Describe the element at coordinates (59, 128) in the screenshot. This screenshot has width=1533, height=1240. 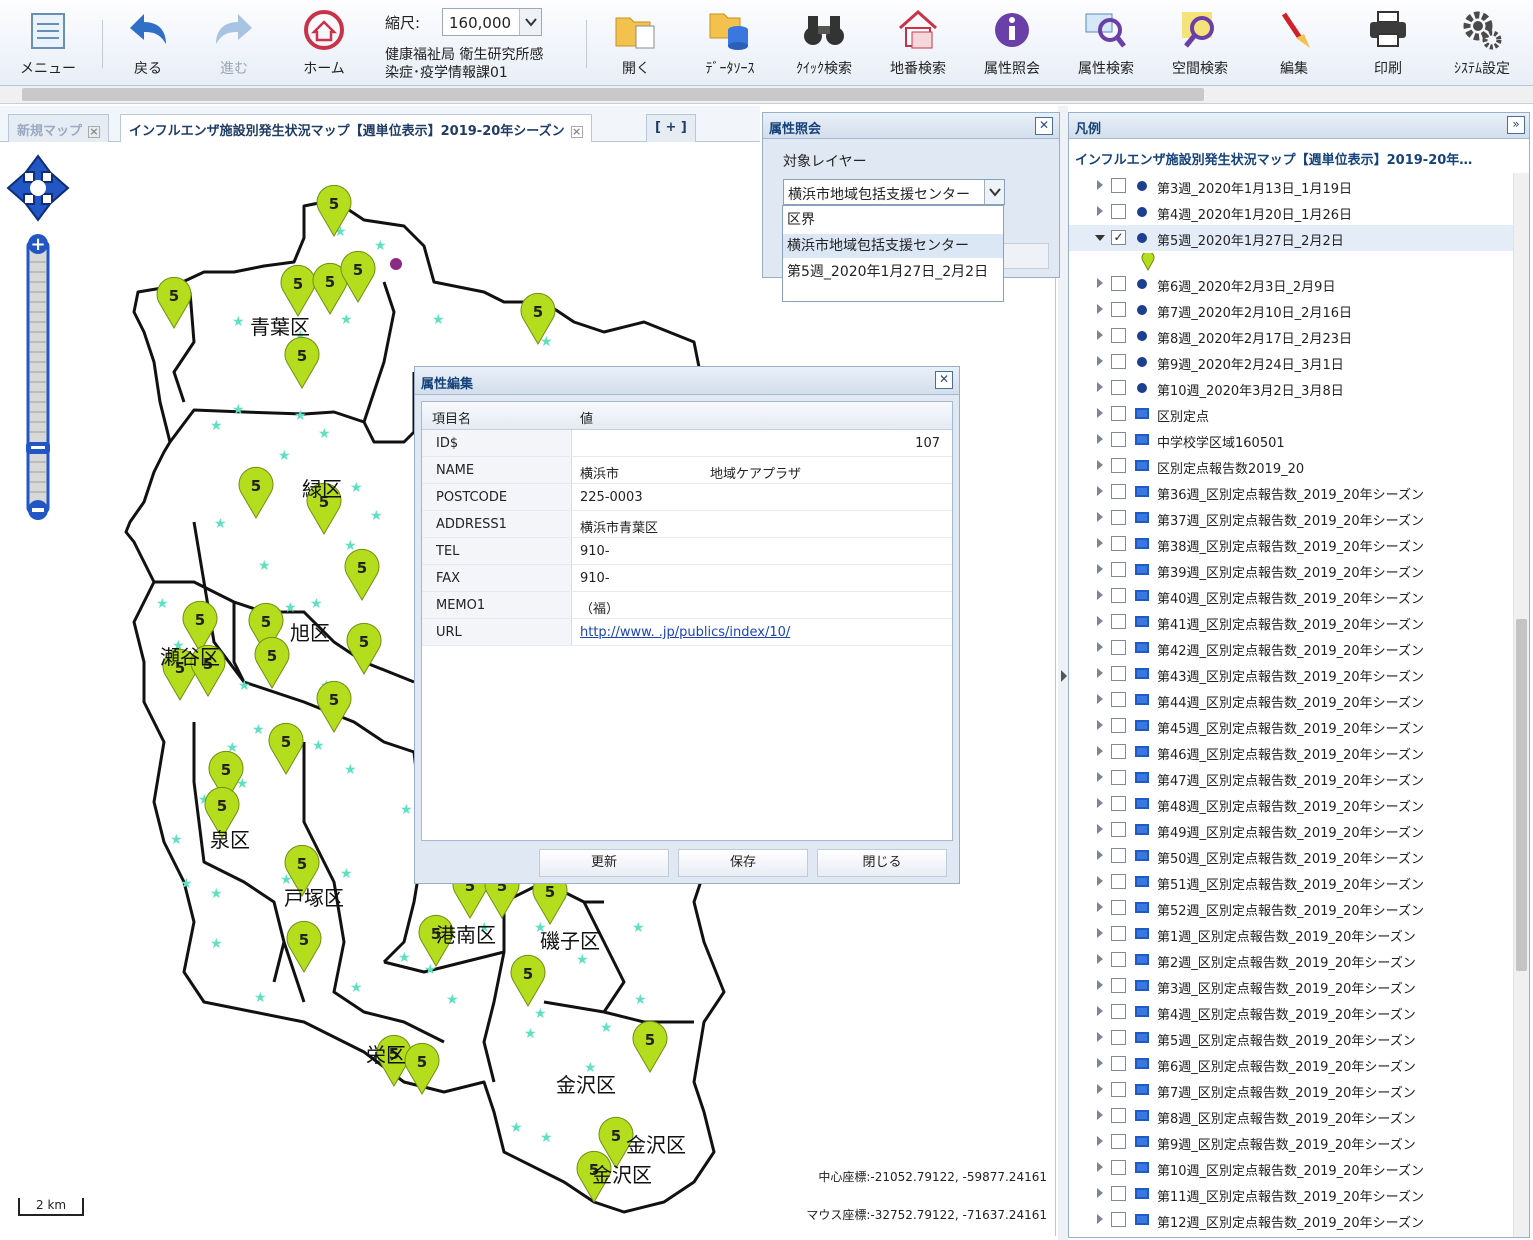
I see `tab-new-map: 新規マップ ×` at that location.